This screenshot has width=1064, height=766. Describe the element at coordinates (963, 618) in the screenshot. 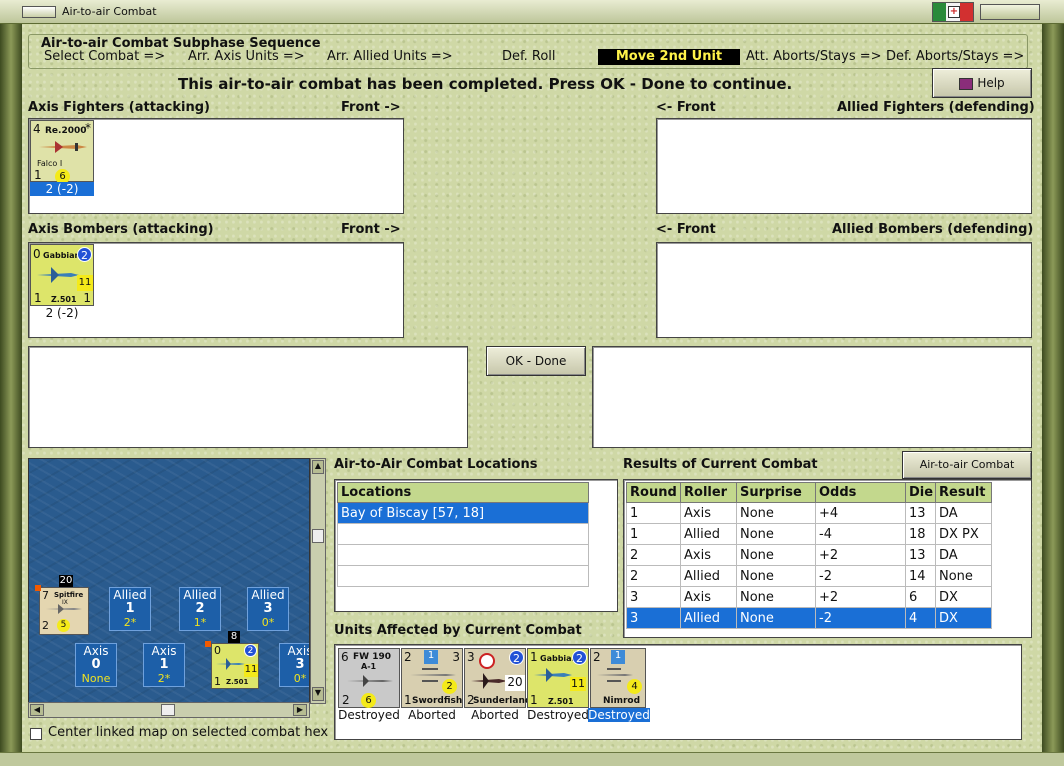

I see `cell: DX` at that location.